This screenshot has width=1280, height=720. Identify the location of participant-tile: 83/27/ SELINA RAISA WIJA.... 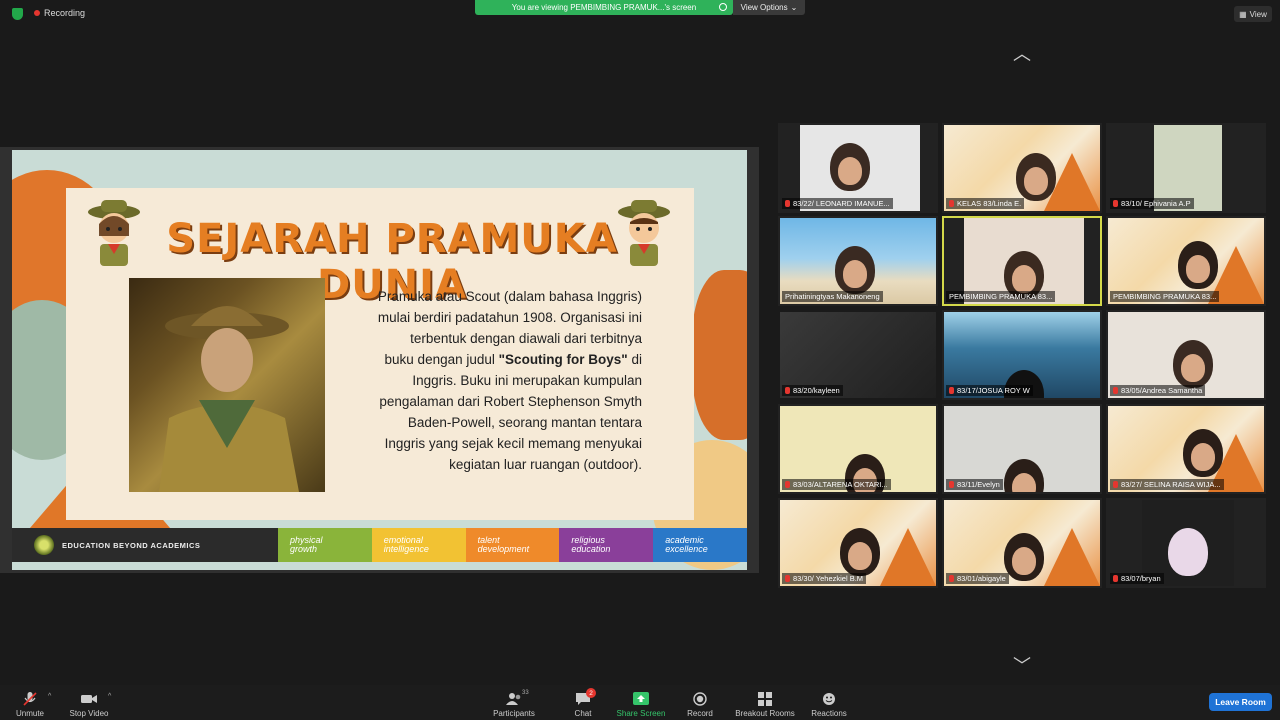
(1186, 449).